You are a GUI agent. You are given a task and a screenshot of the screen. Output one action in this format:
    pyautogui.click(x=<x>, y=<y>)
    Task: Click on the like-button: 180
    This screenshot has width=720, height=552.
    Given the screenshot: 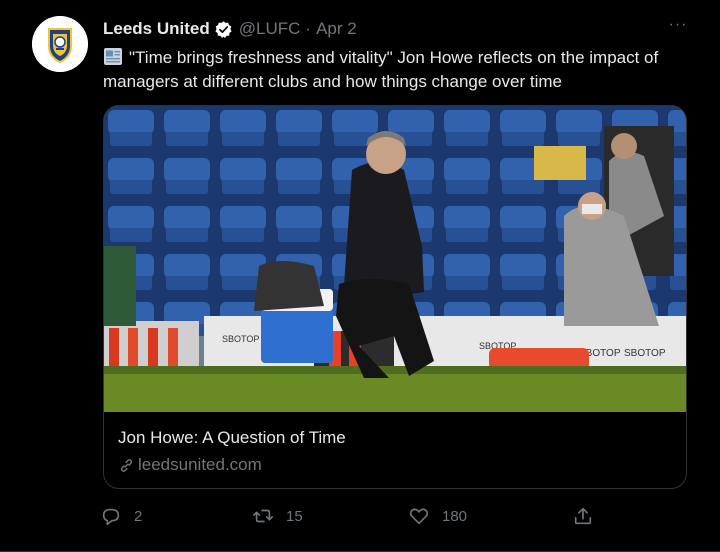 What is the action you would take?
    pyautogui.click(x=437, y=516)
    